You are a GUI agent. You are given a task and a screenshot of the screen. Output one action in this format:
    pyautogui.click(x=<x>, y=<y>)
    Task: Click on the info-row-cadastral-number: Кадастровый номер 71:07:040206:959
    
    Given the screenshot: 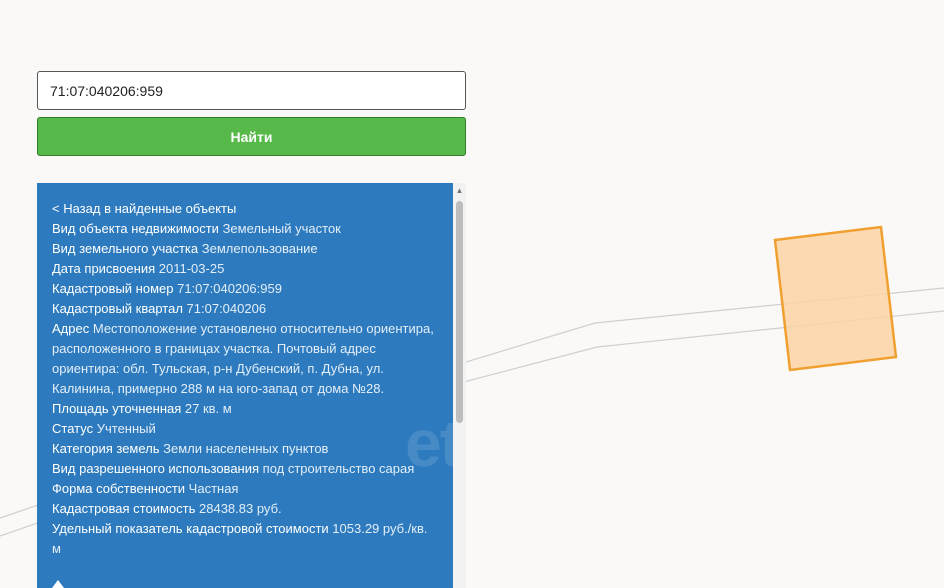 What is the action you would take?
    pyautogui.click(x=244, y=289)
    